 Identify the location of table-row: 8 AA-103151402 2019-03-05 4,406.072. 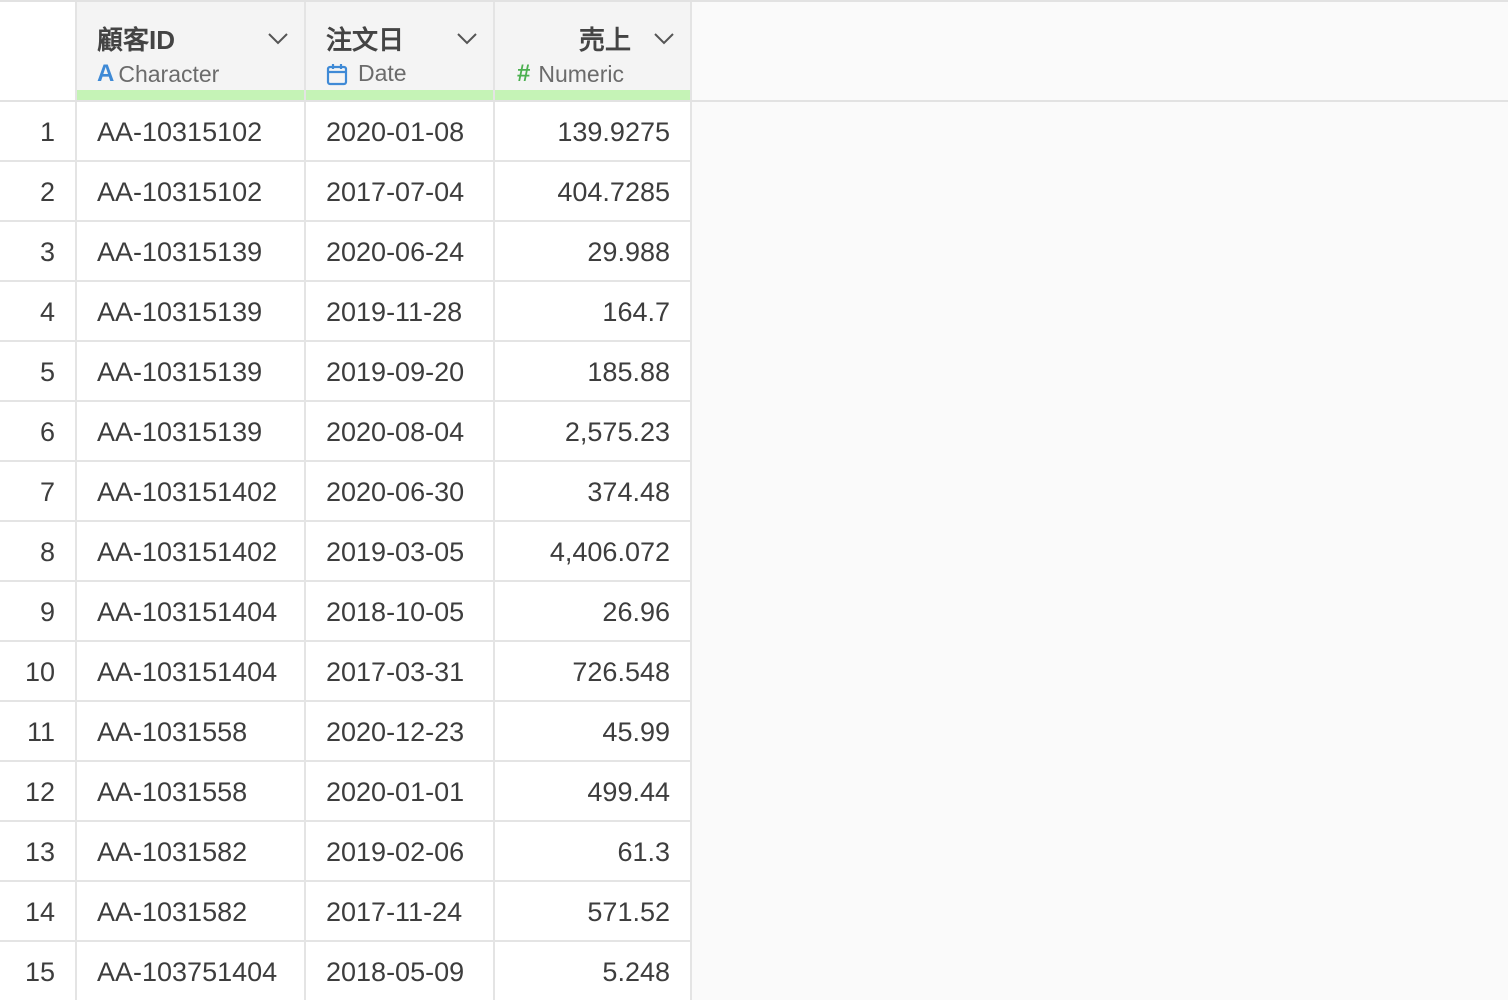
(346, 552).